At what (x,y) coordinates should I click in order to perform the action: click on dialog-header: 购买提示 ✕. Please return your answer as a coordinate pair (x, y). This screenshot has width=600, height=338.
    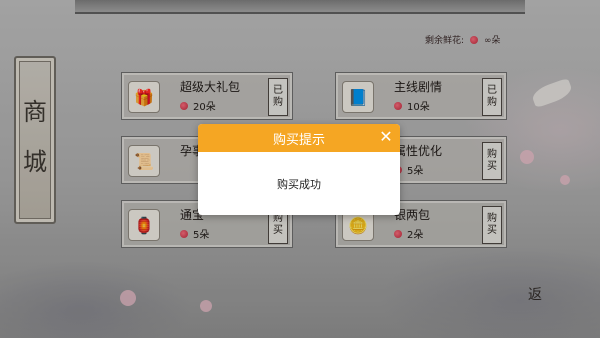
    Looking at the image, I should click on (299, 138).